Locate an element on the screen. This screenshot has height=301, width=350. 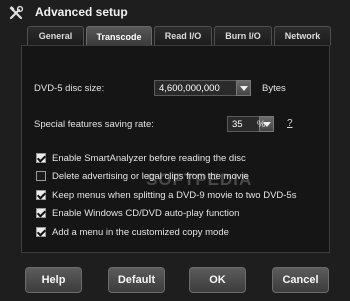
window-title: Advanced setup is located at coordinates (81, 12).